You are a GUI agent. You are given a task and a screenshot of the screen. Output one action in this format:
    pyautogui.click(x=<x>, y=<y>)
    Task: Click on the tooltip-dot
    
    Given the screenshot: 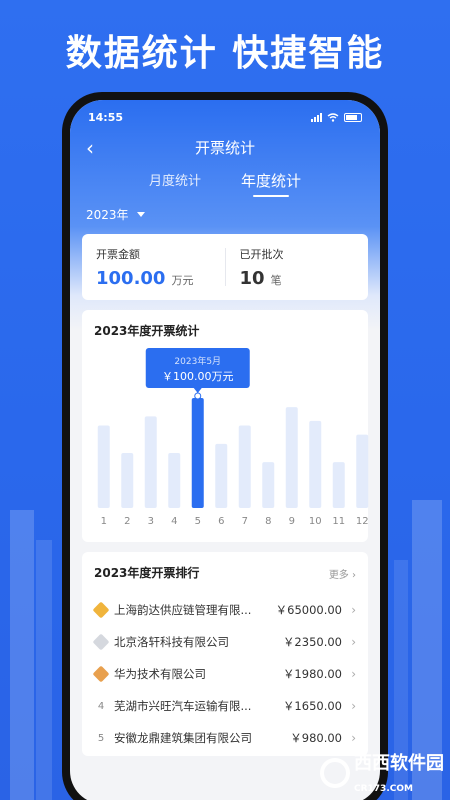 What is the action you would take?
    pyautogui.click(x=198, y=396)
    